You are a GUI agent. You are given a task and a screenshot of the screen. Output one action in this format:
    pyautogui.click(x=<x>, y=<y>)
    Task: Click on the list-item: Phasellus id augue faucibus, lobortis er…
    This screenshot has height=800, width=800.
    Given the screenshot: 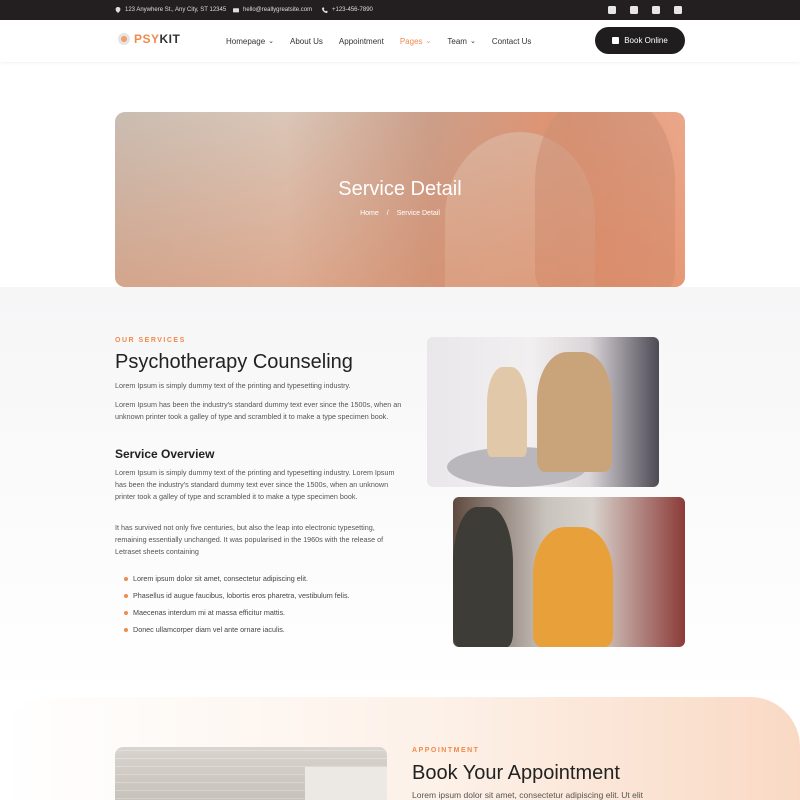 What is the action you would take?
    pyautogui.click(x=237, y=595)
    